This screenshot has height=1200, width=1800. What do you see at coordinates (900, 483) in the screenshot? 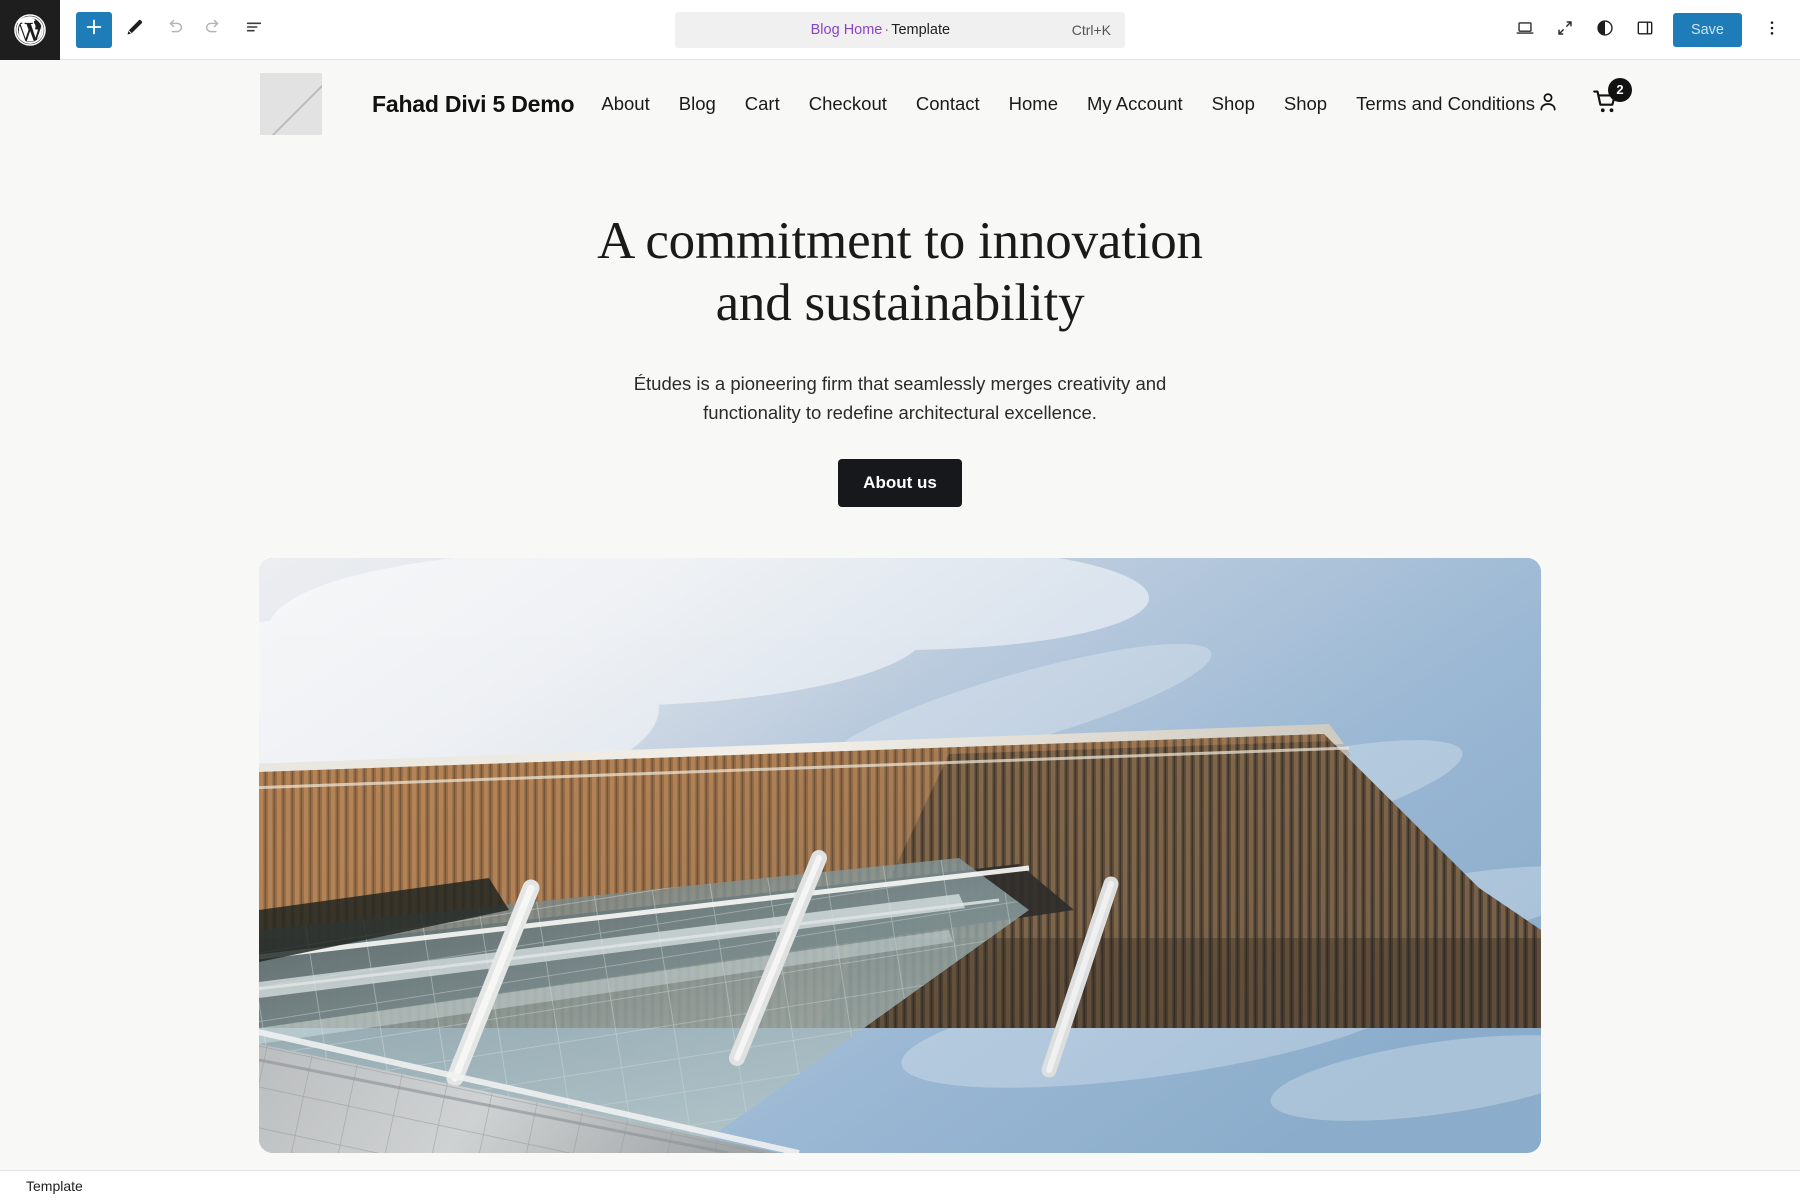
I see `about-us-button: About us` at bounding box center [900, 483].